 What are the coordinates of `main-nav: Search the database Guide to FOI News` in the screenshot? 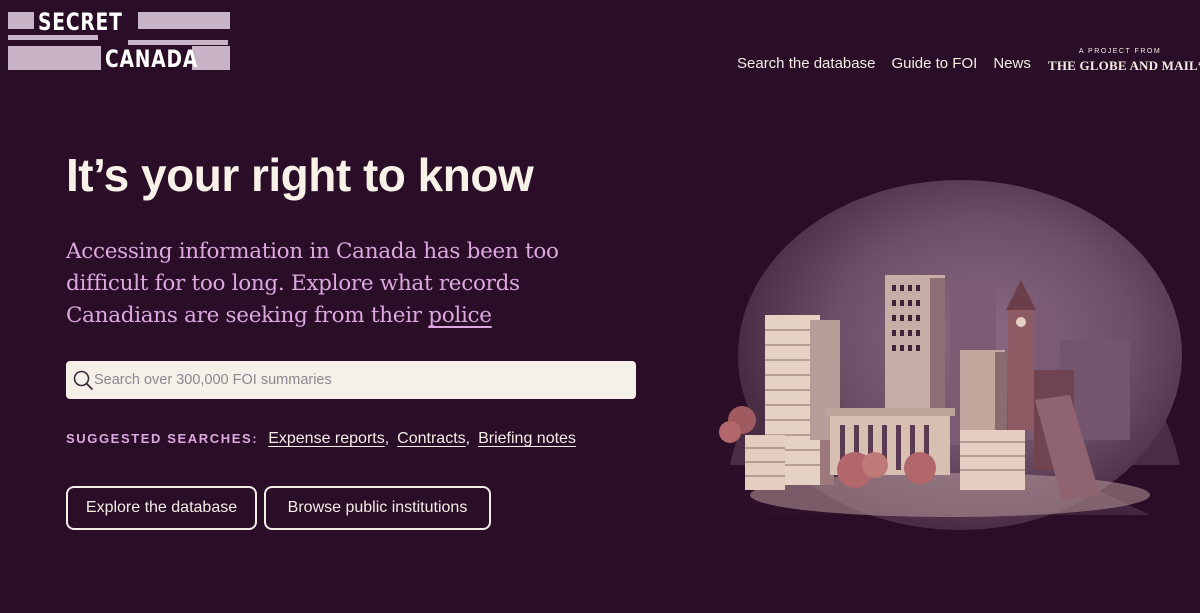 It's located at (884, 63).